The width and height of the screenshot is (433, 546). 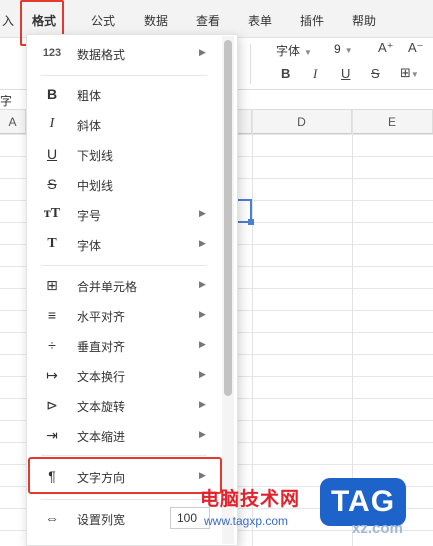 I want to click on text-indent-icon: ⇥, so click(x=52, y=435).